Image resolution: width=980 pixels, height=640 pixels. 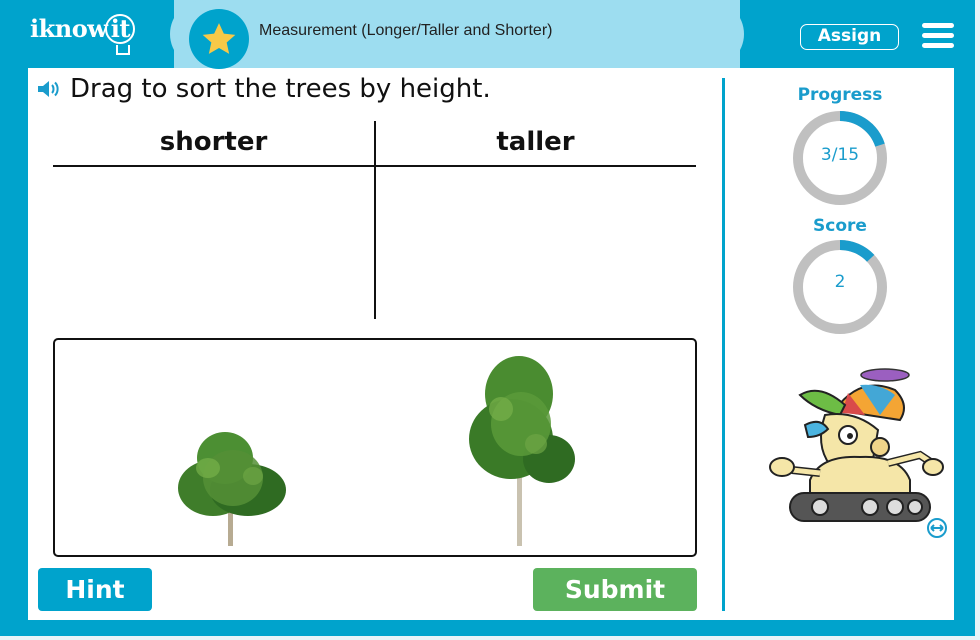 I want to click on submit-button: Submit, so click(x=615, y=589).